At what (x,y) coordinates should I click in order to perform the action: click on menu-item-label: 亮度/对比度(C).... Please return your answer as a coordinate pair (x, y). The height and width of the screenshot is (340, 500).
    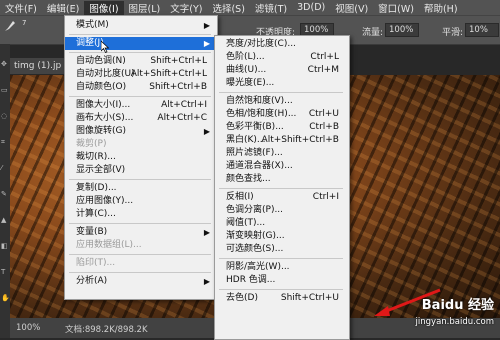
    Looking at the image, I should click on (261, 44).